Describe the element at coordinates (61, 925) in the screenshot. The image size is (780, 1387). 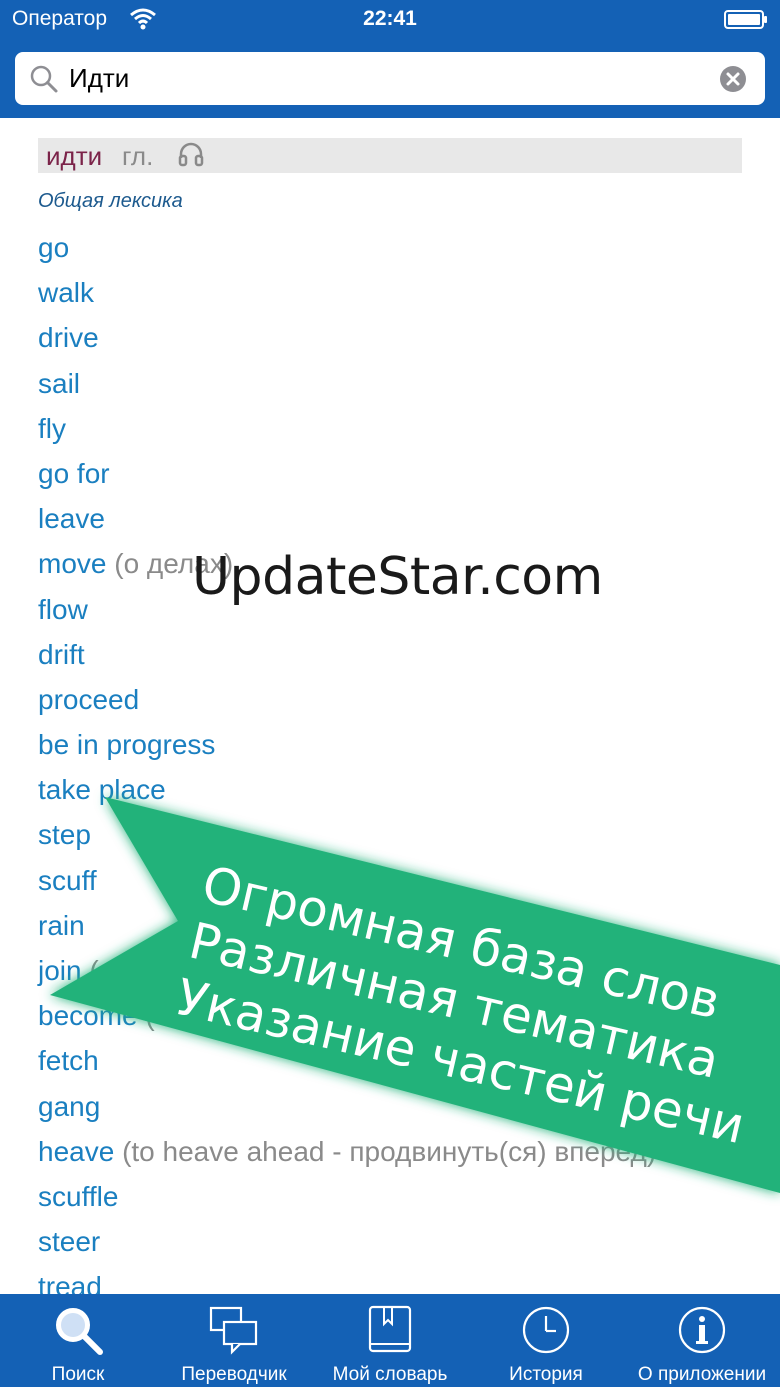
I see `translation-word: rain` at that location.